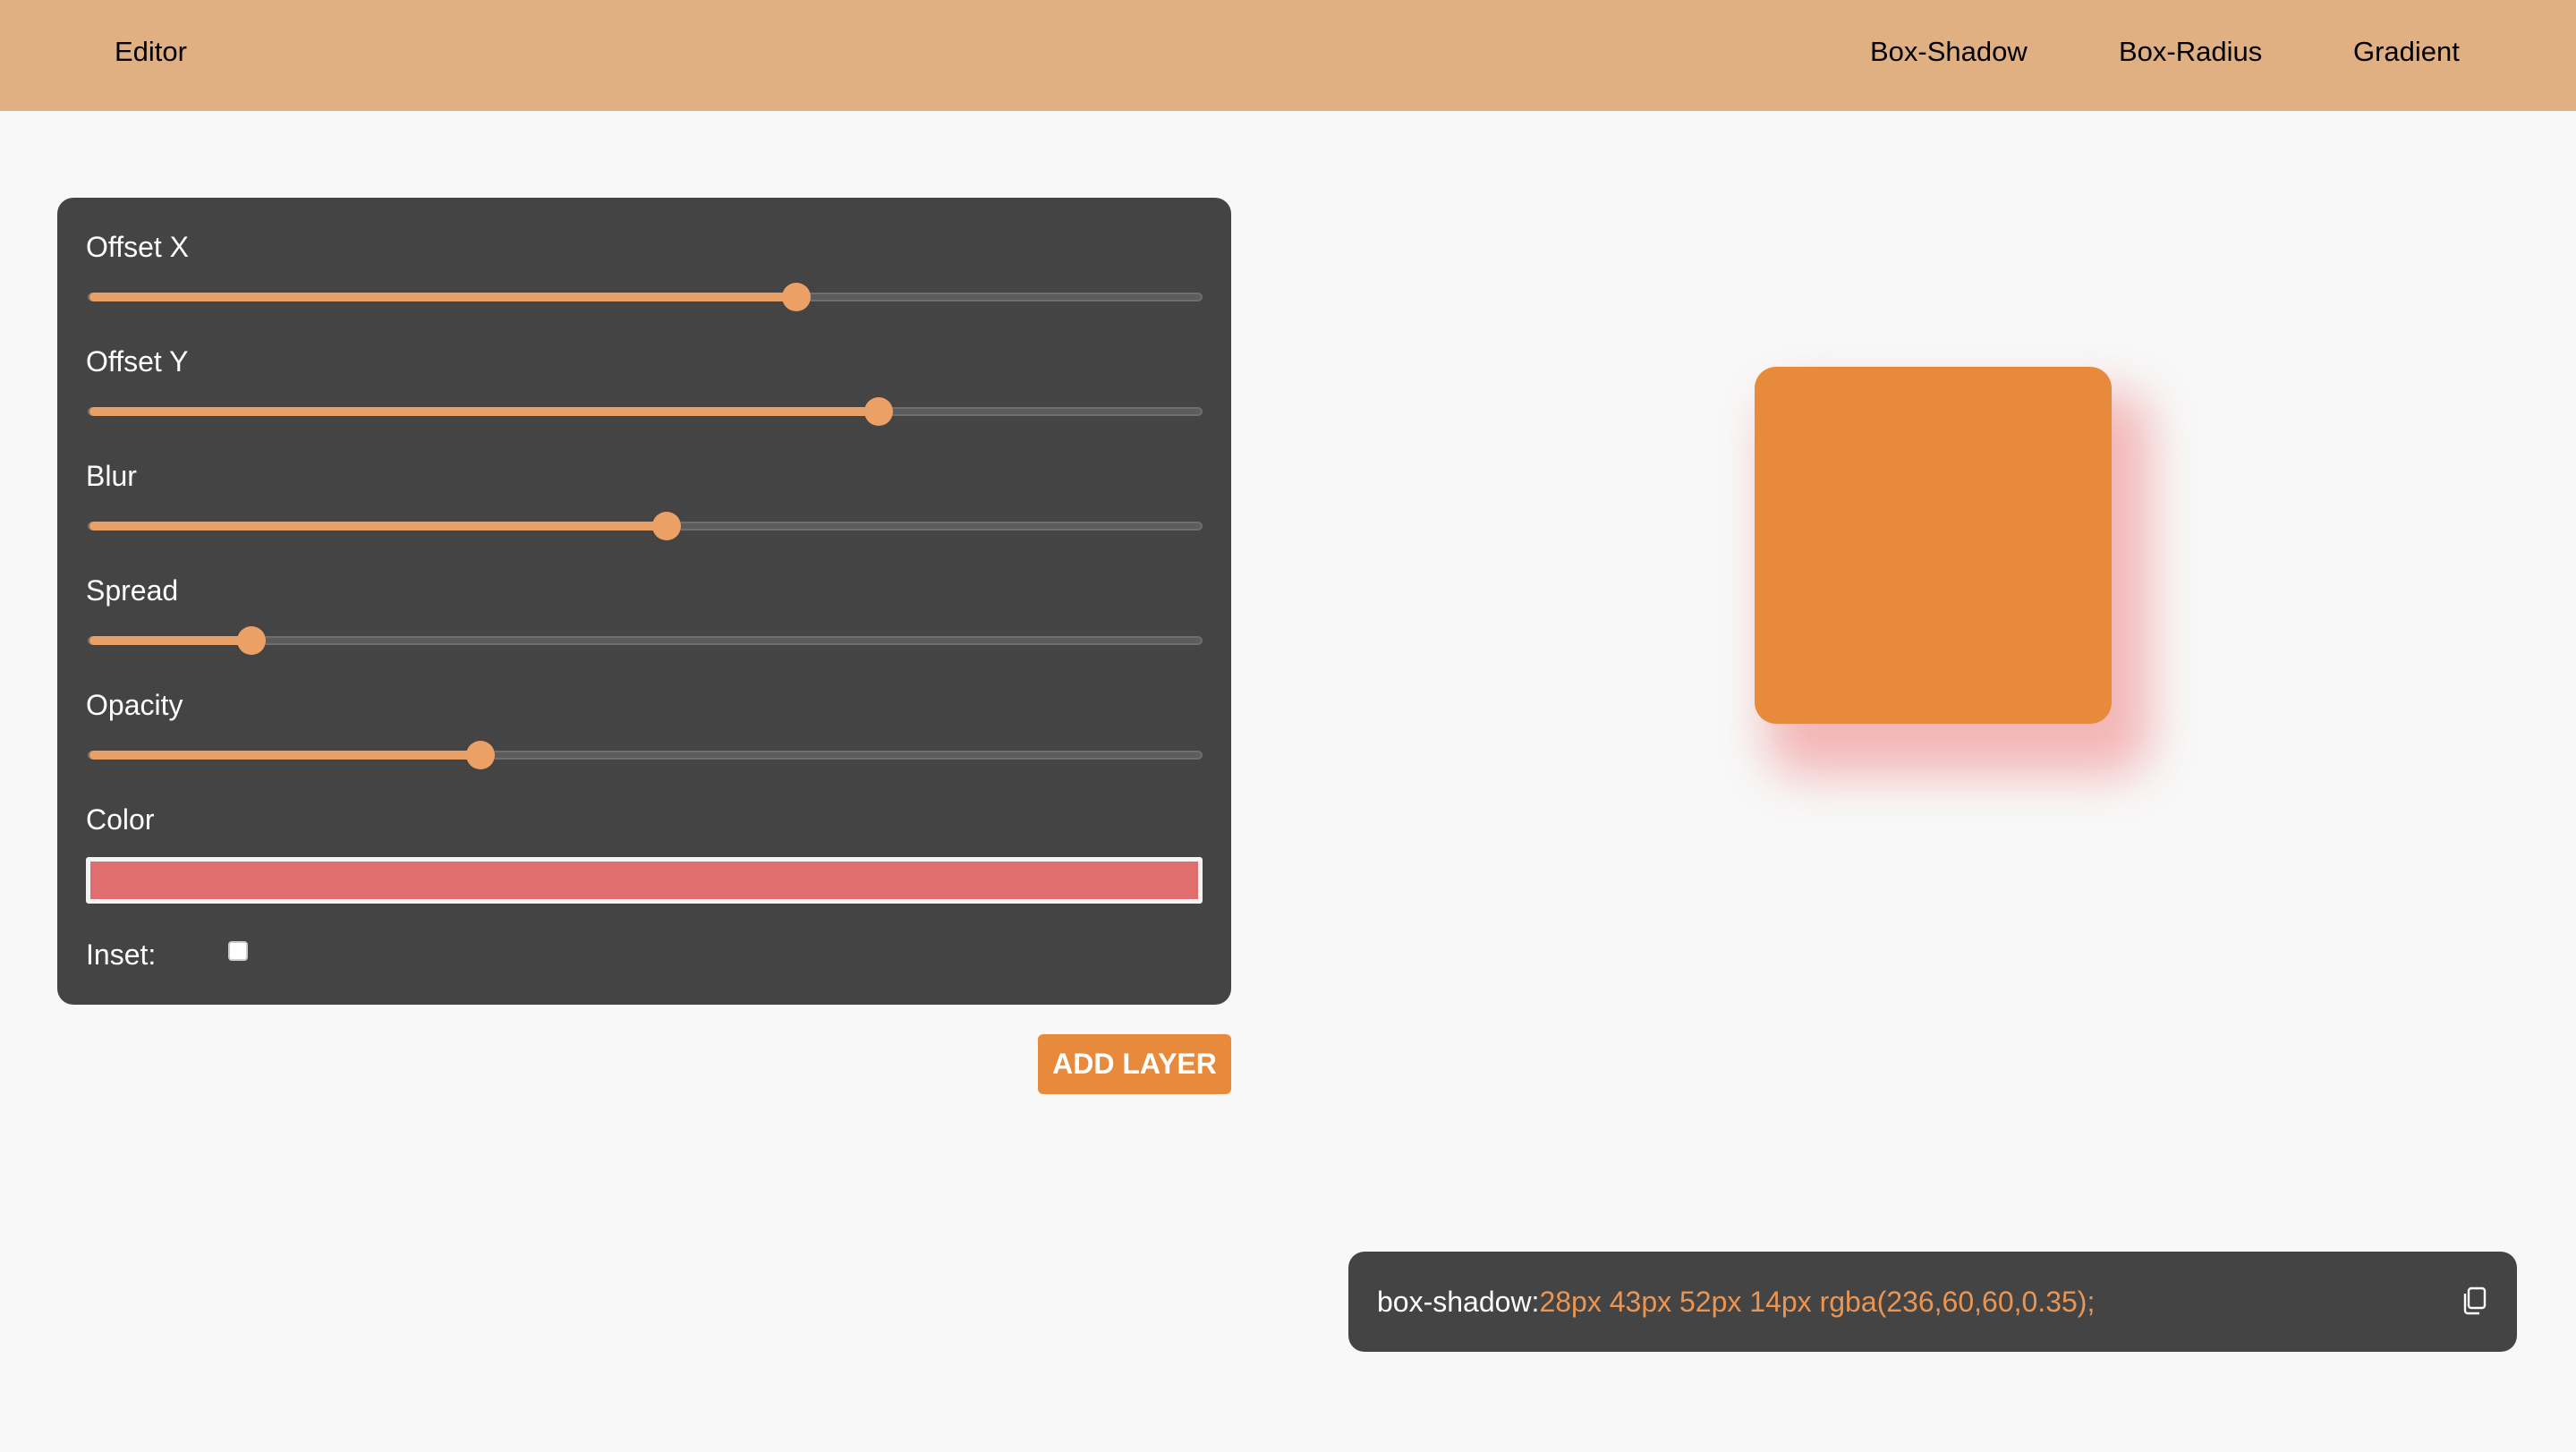 This screenshot has height=1452, width=2576. I want to click on offset-x-slider, so click(645, 297).